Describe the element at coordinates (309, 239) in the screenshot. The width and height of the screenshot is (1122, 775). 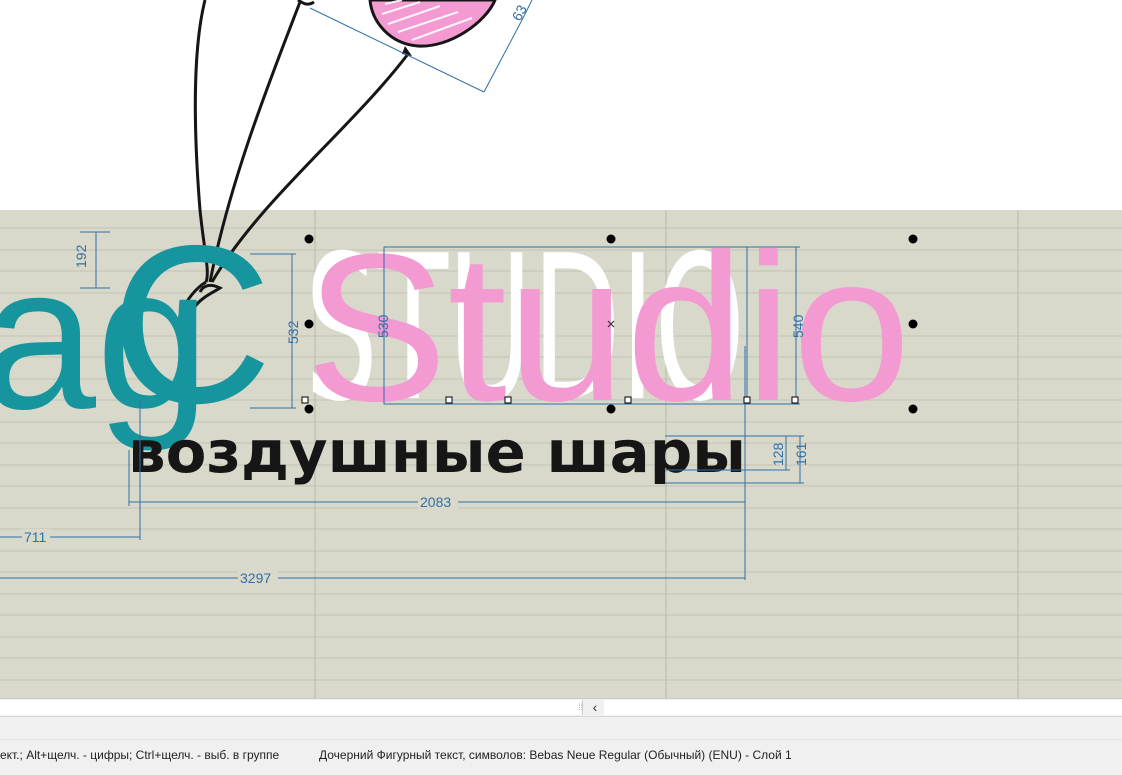
I see `selection-handle-top-left` at that location.